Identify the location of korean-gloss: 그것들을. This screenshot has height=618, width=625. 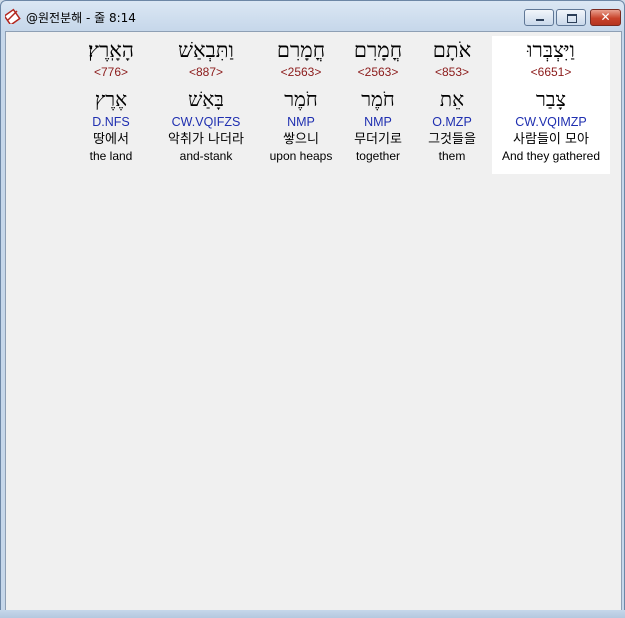
(452, 139).